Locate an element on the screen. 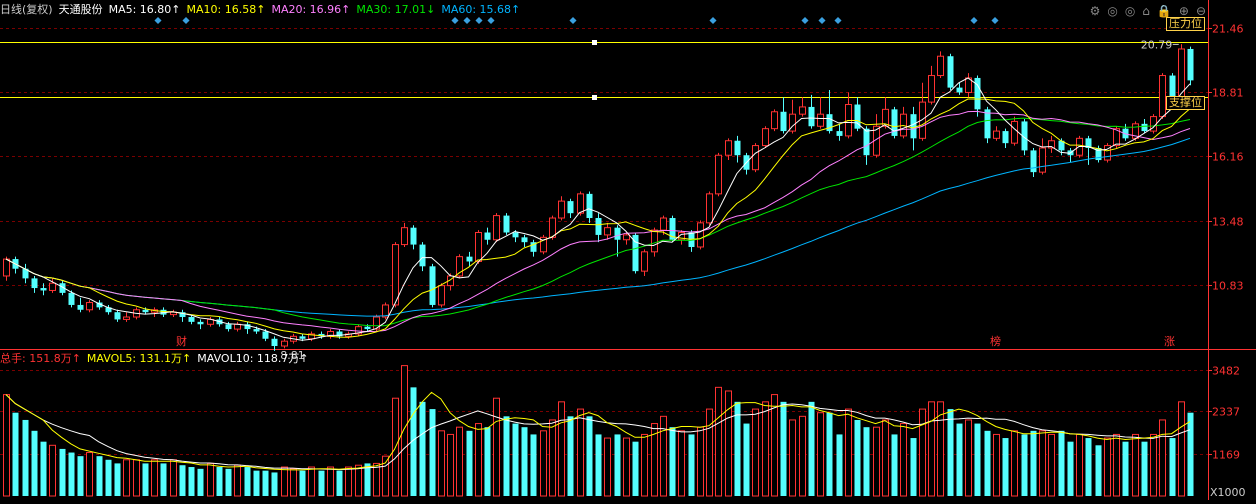 Image resolution: width=1256 pixels, height=504 pixels. home-icon: ⌂ is located at coordinates (1146, 11).